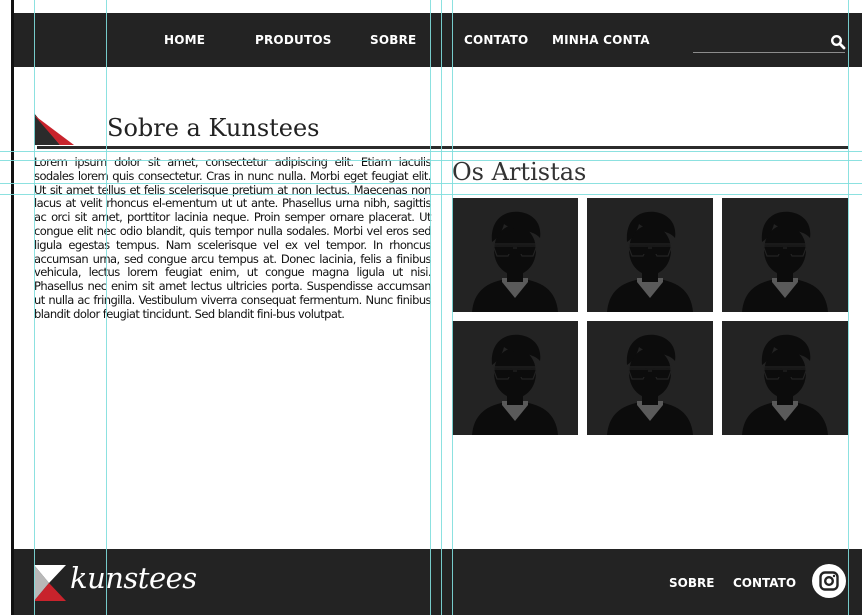  I want to click on nav-home: HOME, so click(184, 40).